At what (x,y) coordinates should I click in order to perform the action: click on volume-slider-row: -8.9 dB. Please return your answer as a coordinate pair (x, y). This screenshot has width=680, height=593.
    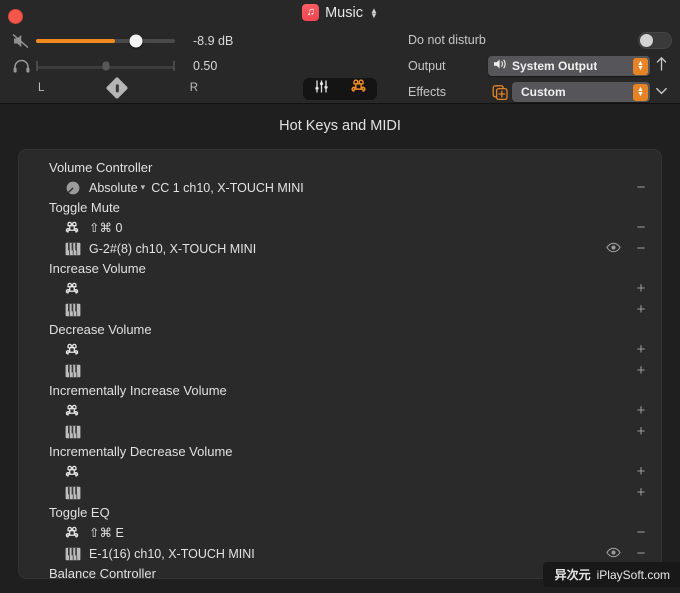
    Looking at the image, I should click on (133, 41).